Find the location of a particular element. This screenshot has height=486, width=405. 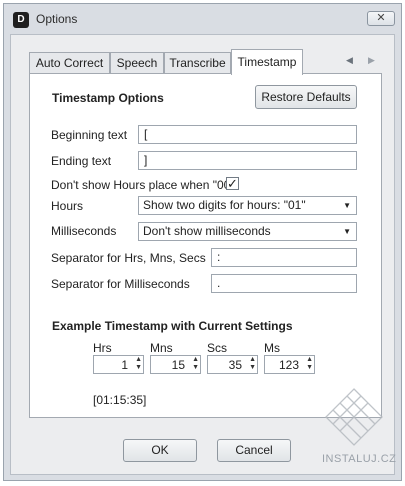

hours-dropdown: Show two digits for hours: "01" ▼ is located at coordinates (247, 205).